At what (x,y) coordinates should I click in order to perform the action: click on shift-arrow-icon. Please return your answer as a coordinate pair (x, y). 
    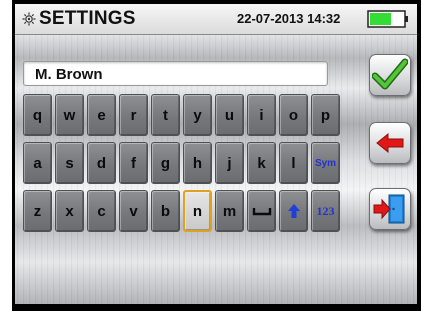
    Looking at the image, I should click on (293, 211).